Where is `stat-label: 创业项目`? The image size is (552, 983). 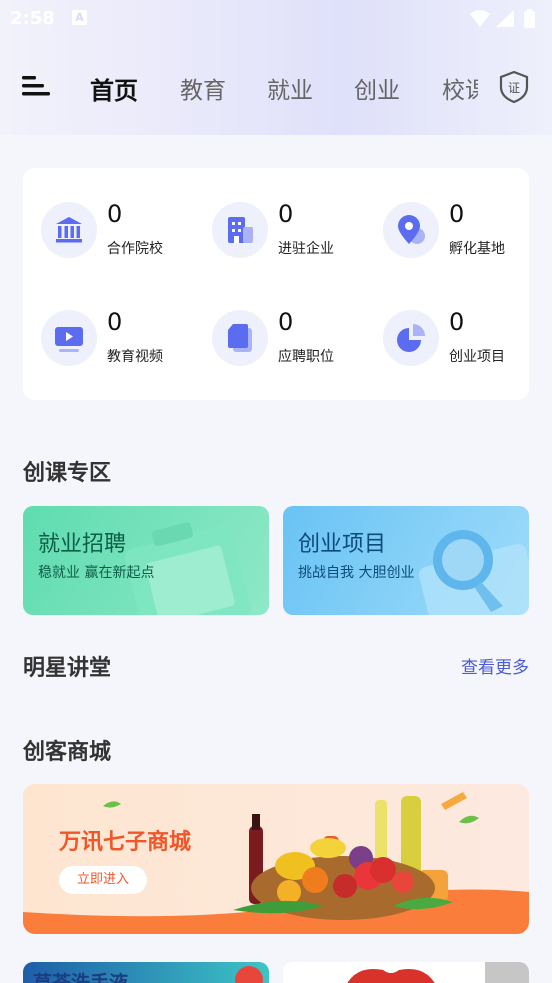
stat-label: 创业项目 is located at coordinates (477, 357).